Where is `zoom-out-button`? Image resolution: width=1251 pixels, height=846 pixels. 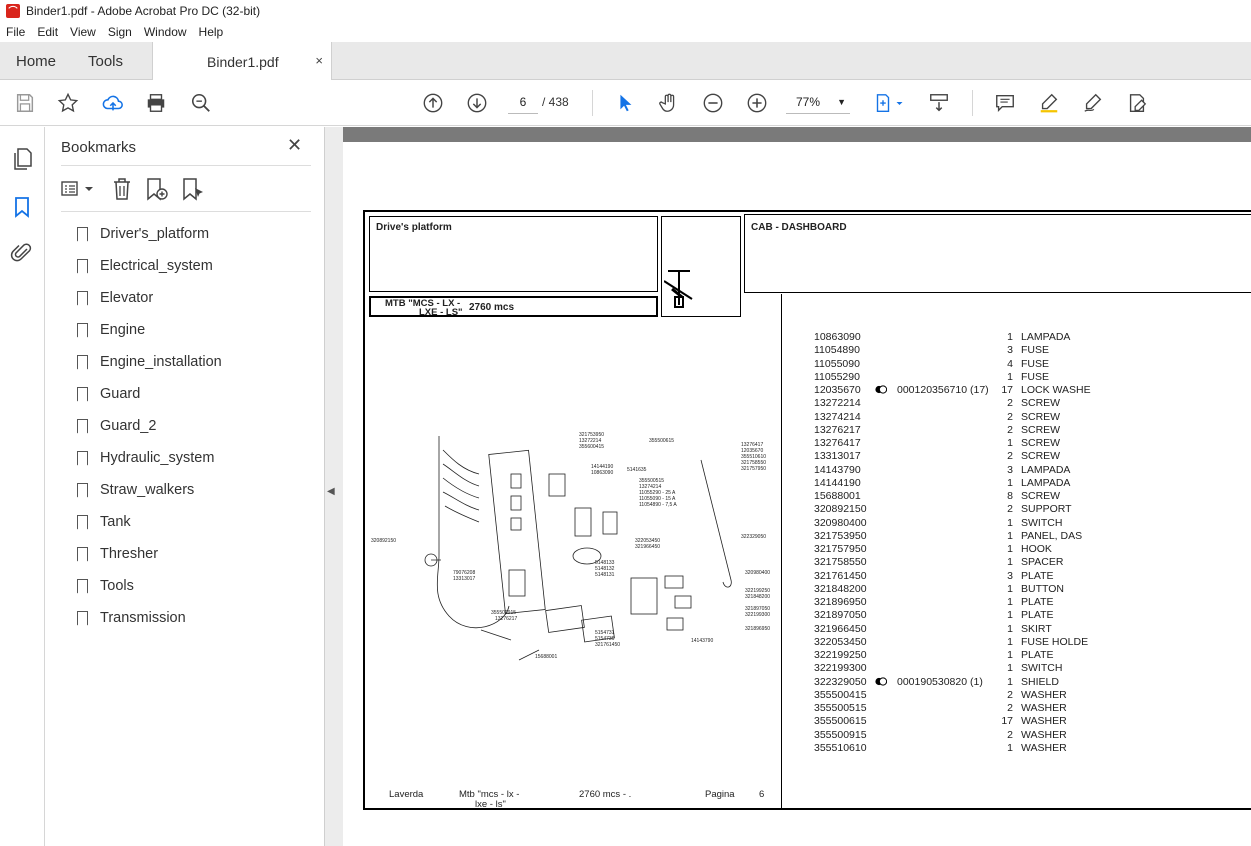 zoom-out-button is located at coordinates (713, 103).